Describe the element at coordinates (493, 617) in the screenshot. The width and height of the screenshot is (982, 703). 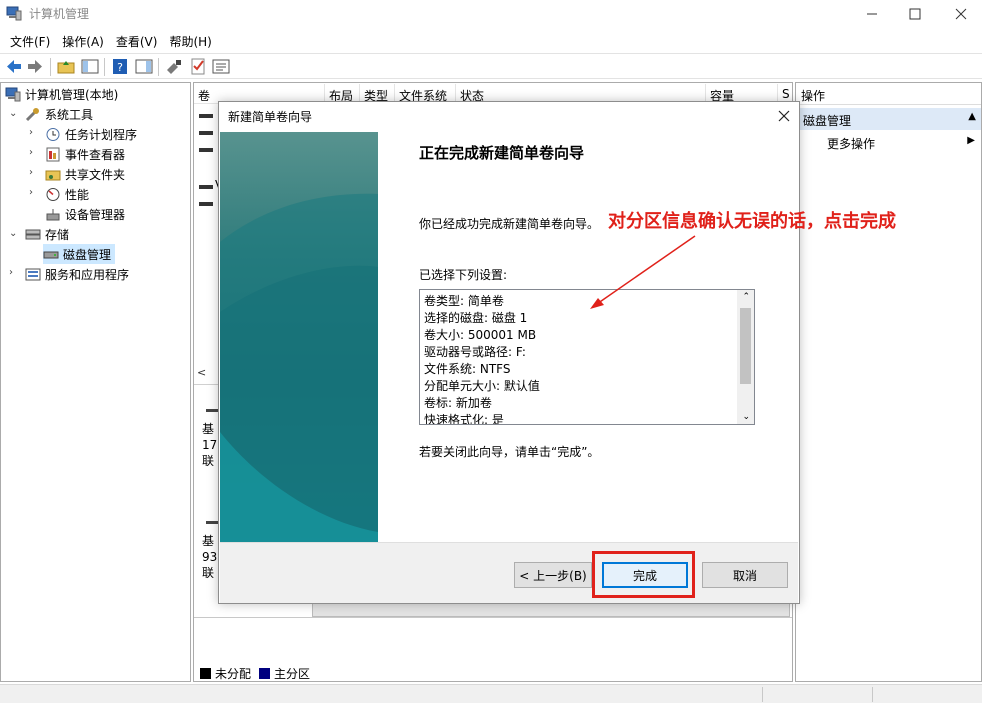
I see `pane-divider` at that location.